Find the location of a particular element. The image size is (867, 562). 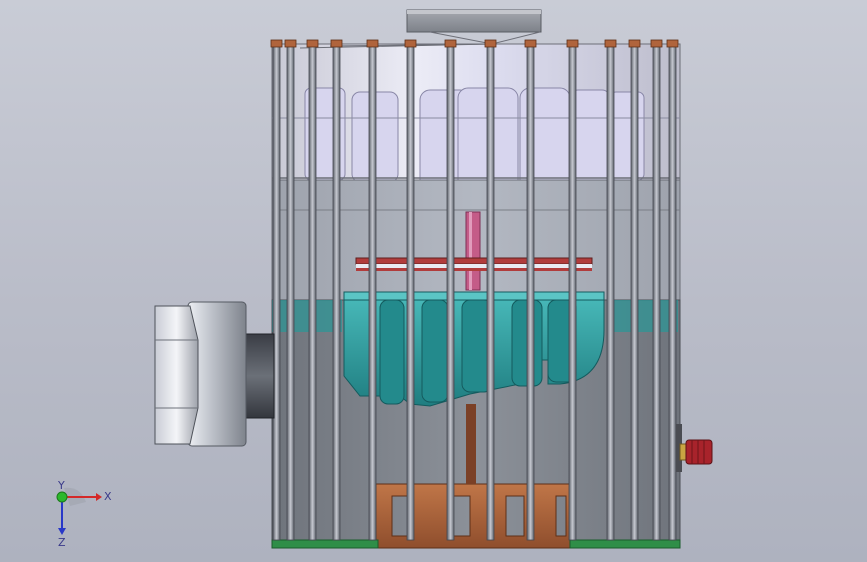

hex-nut is located at coordinates (176, 375).